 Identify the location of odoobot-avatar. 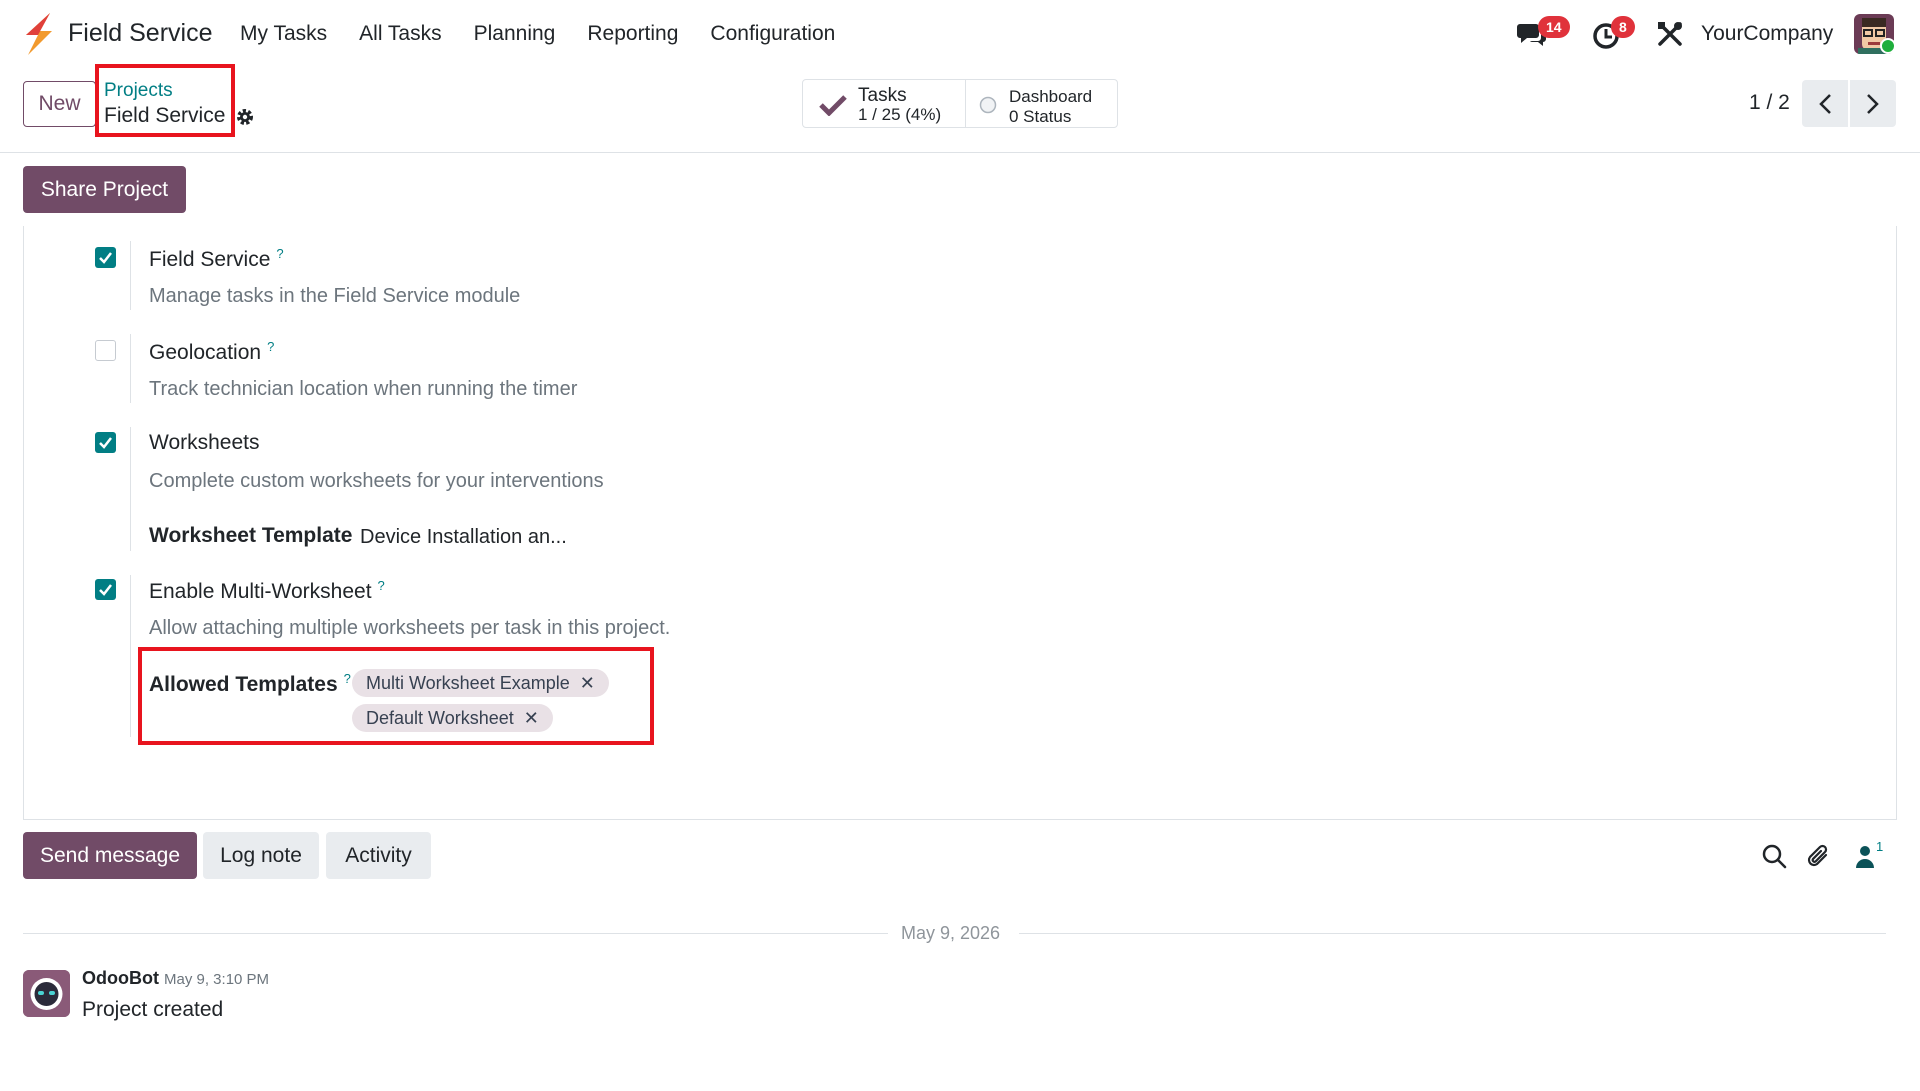
(46, 993).